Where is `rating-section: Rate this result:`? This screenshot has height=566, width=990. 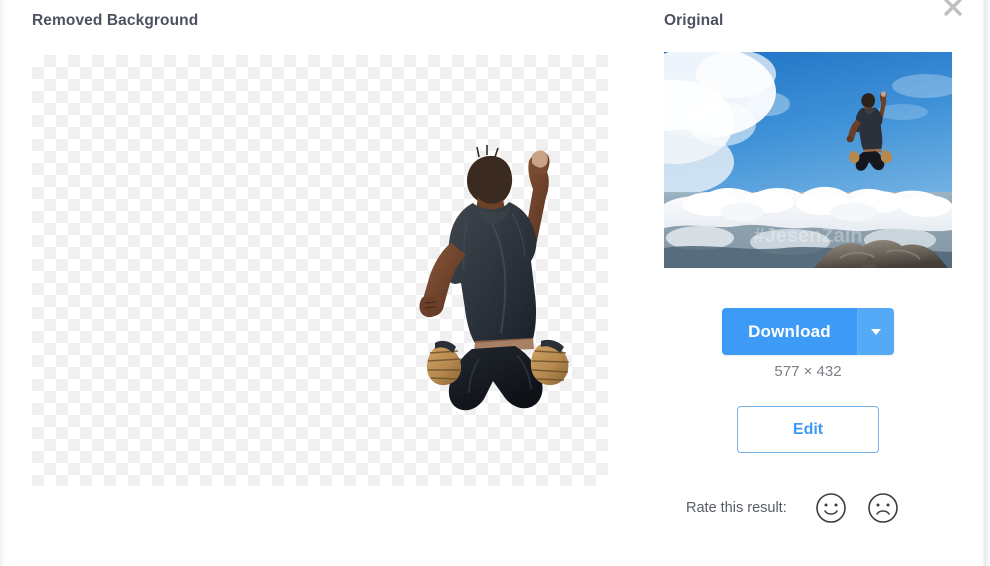 rating-section: Rate this result: is located at coordinates (792, 508).